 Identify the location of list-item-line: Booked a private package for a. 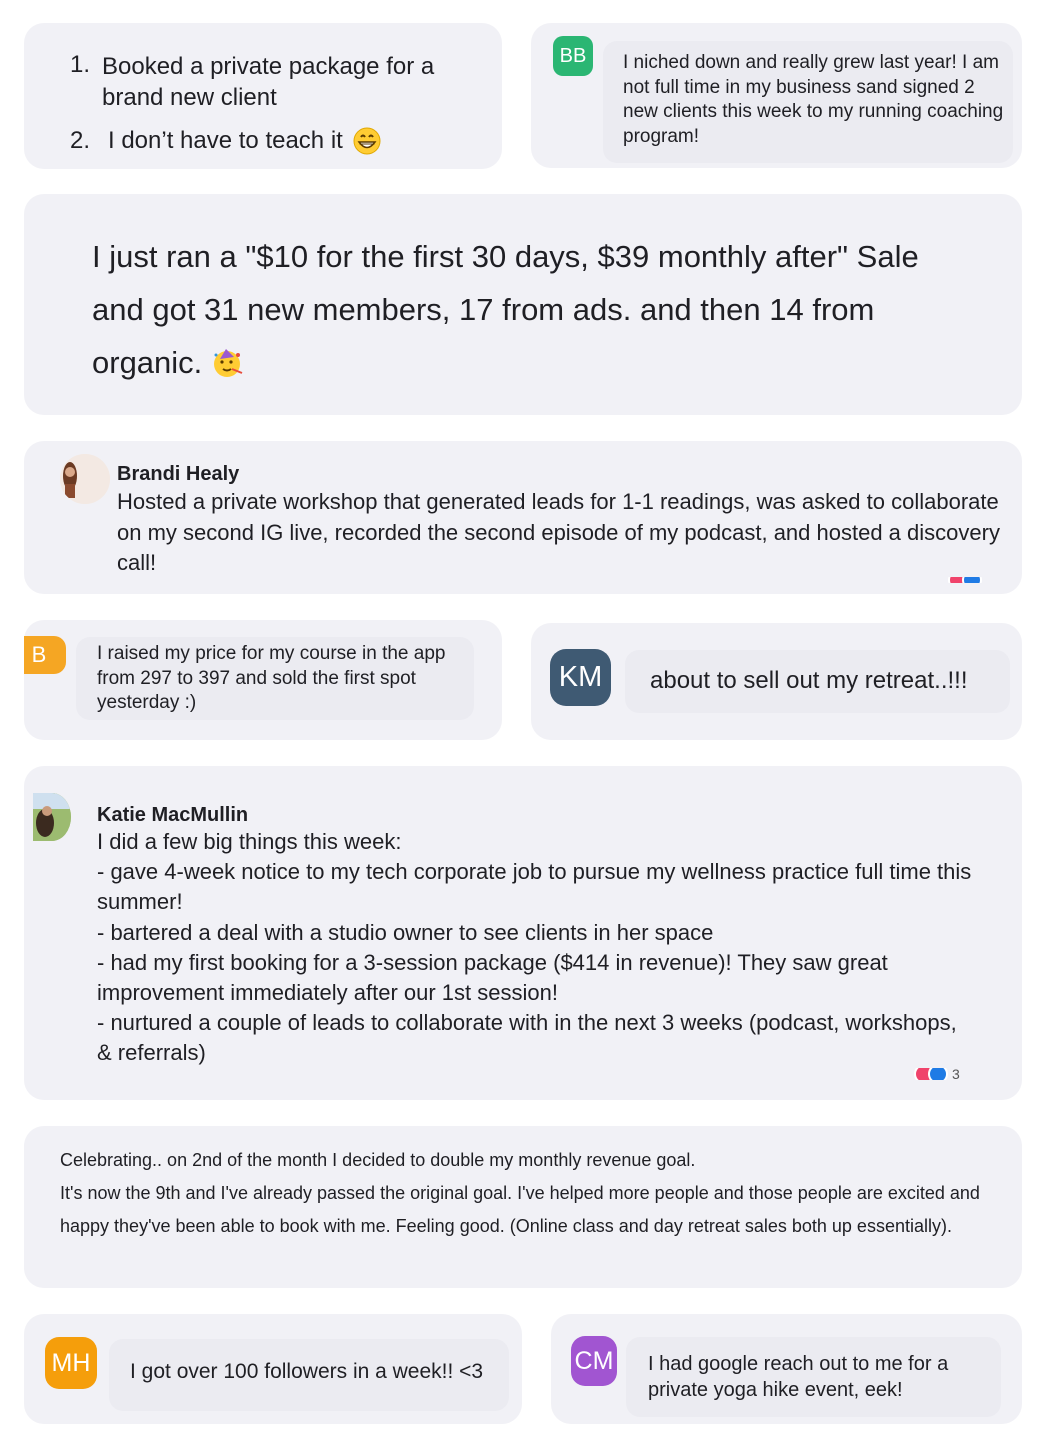
(268, 66).